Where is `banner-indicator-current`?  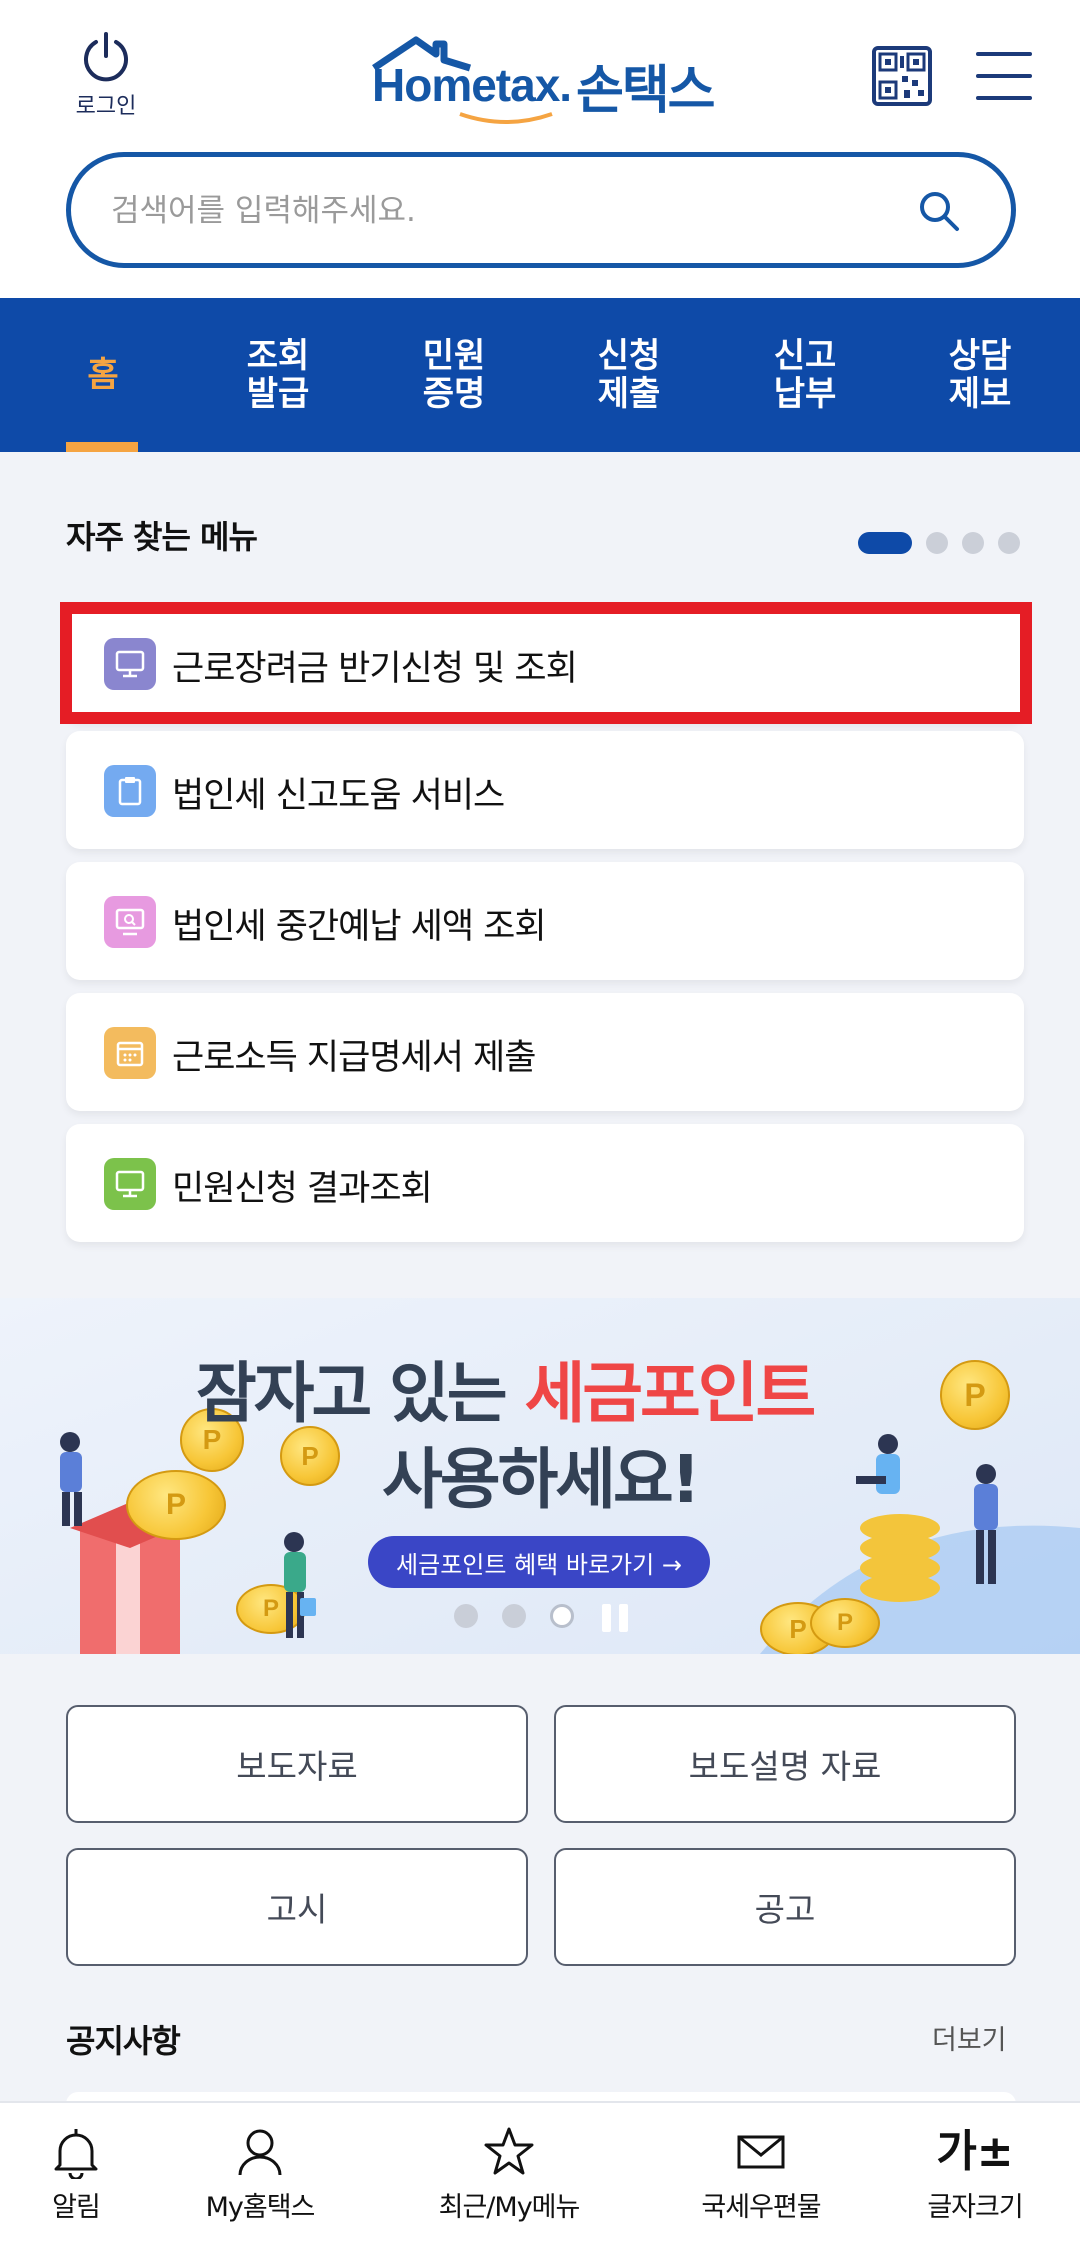 banner-indicator-current is located at coordinates (562, 1616).